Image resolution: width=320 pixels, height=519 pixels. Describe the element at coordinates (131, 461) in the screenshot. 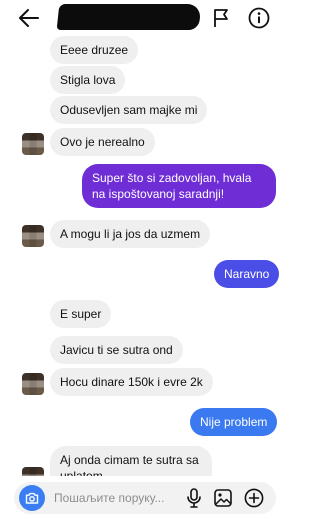

I see `message-bubble-incoming: Aj onda cimam te sutra sa uplatom` at that location.